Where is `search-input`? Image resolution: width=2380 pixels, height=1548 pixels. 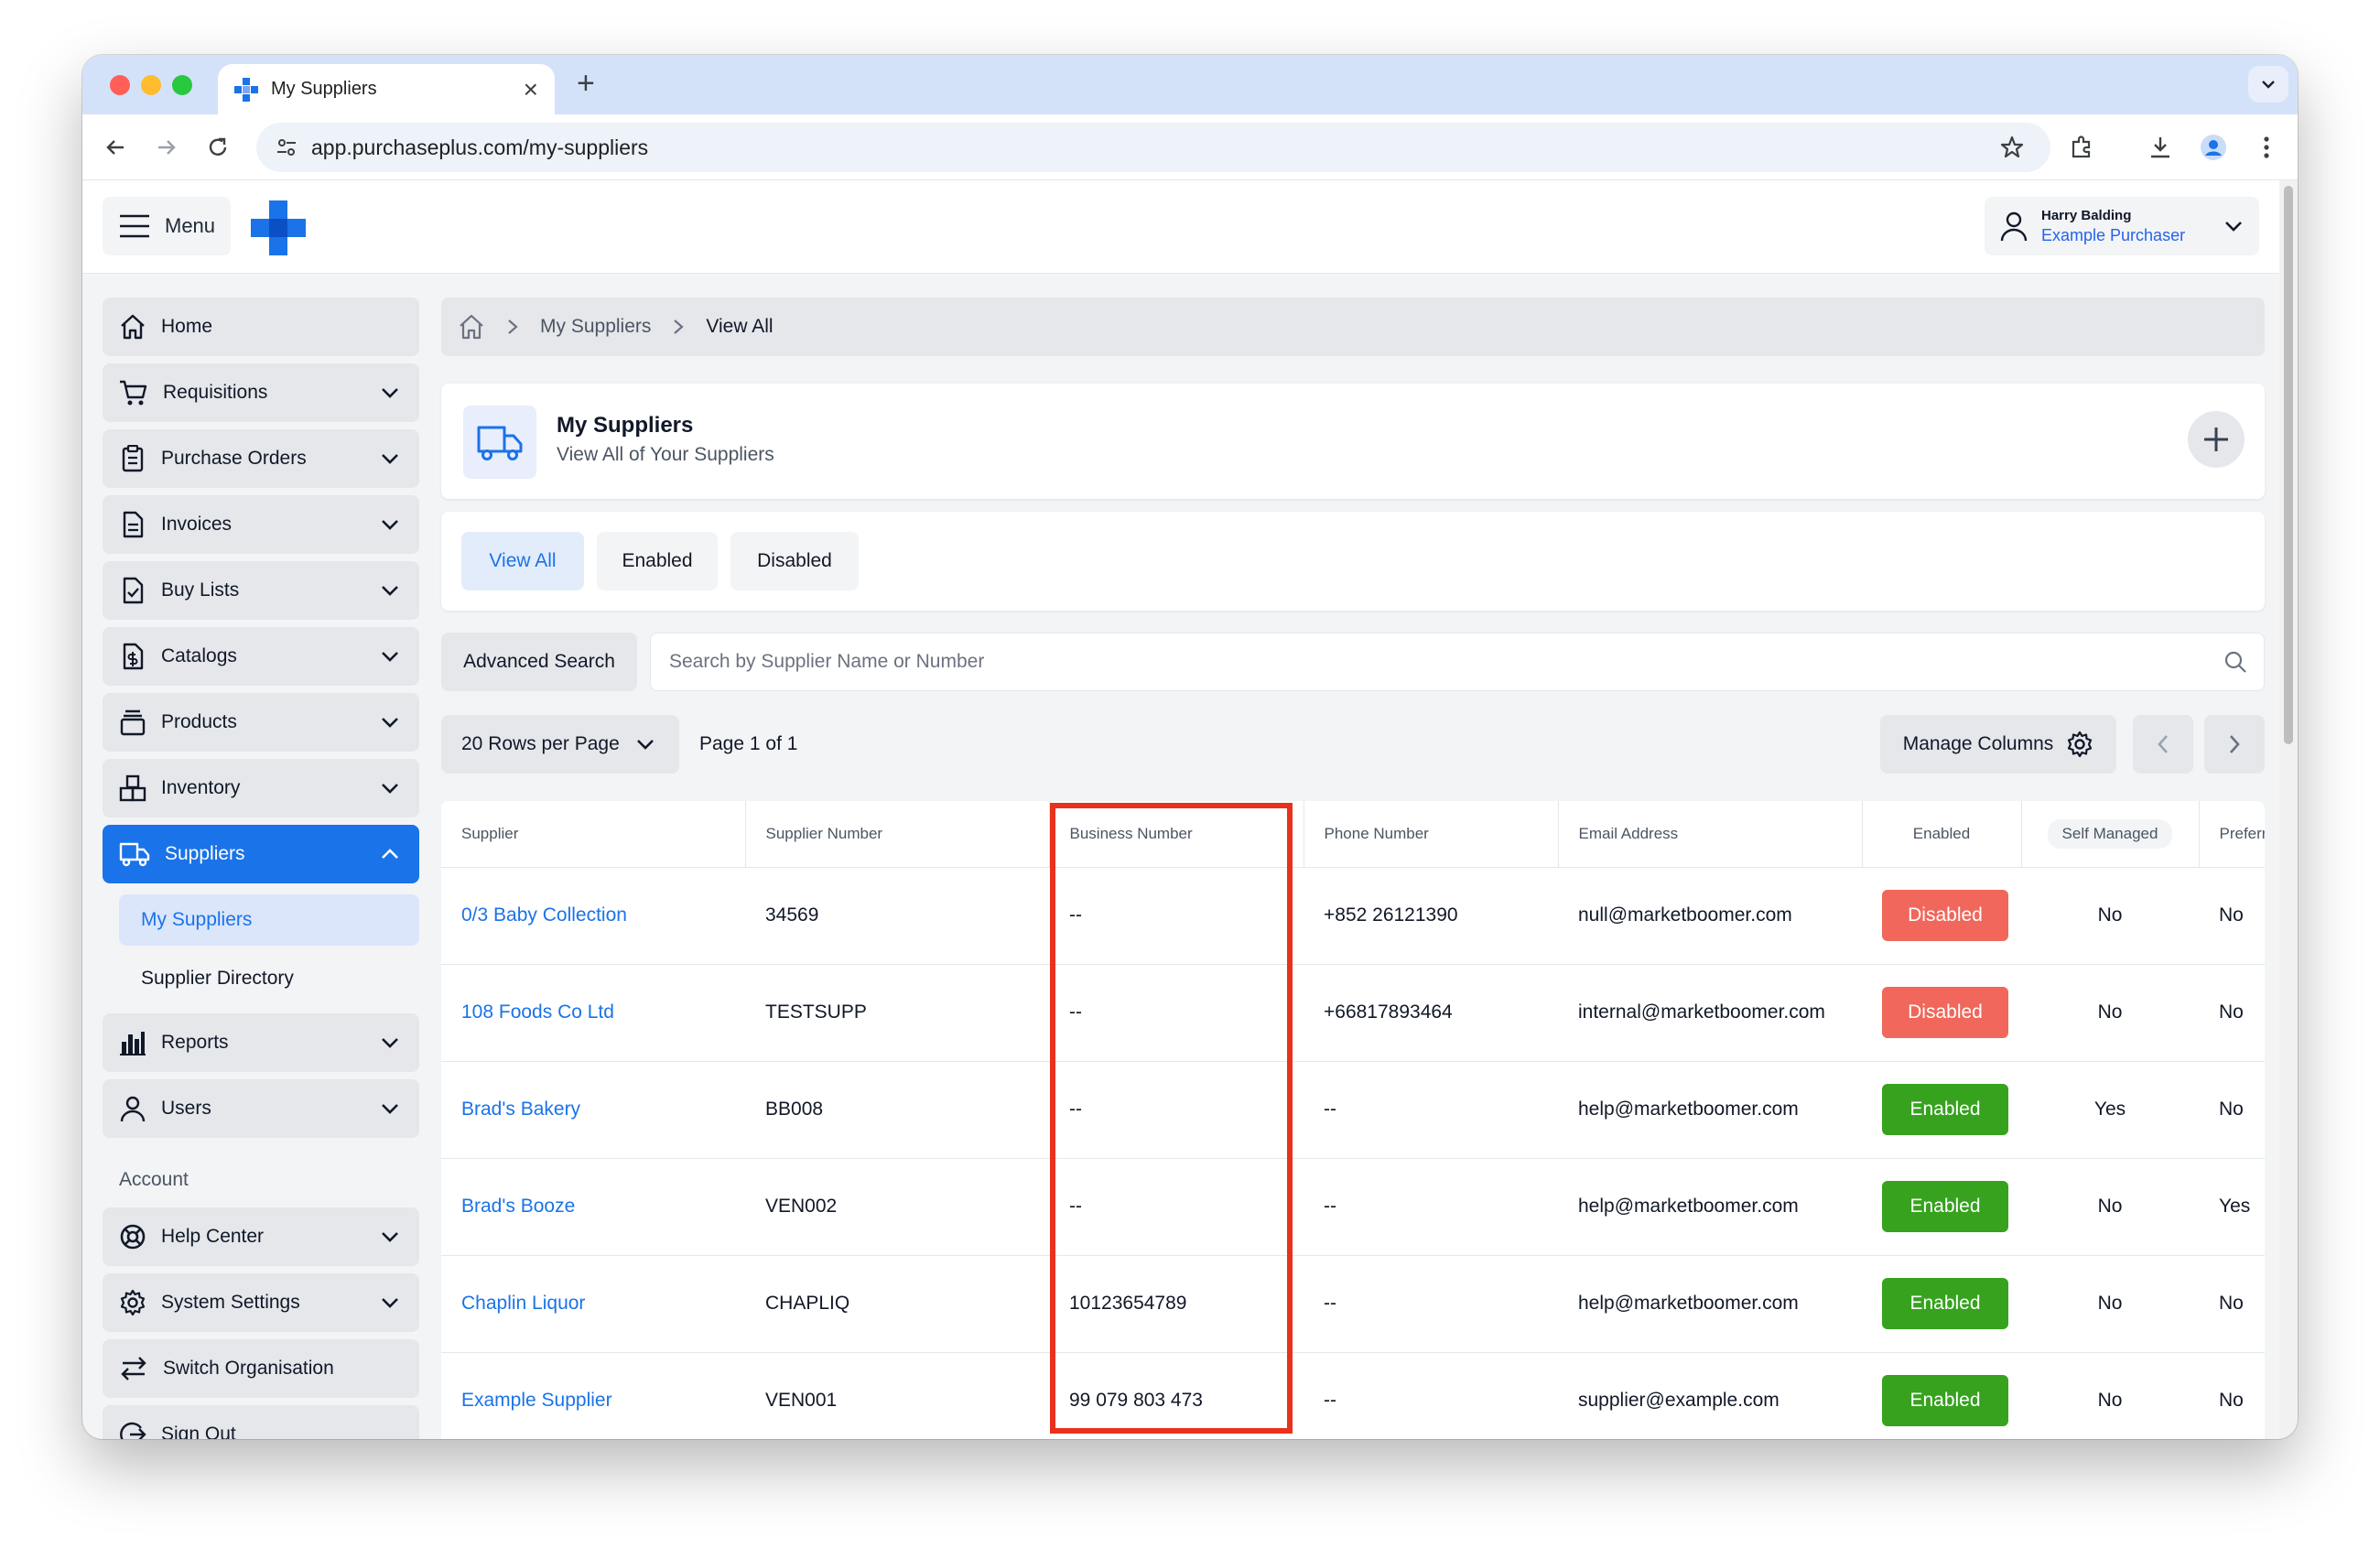 search-input is located at coordinates (1445, 662).